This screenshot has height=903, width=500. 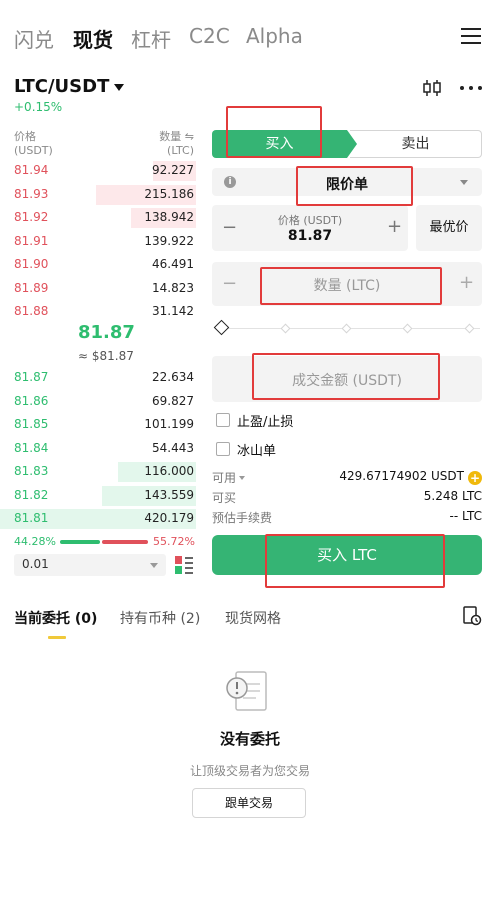 I want to click on bid-price: 81.81, so click(x=31, y=518).